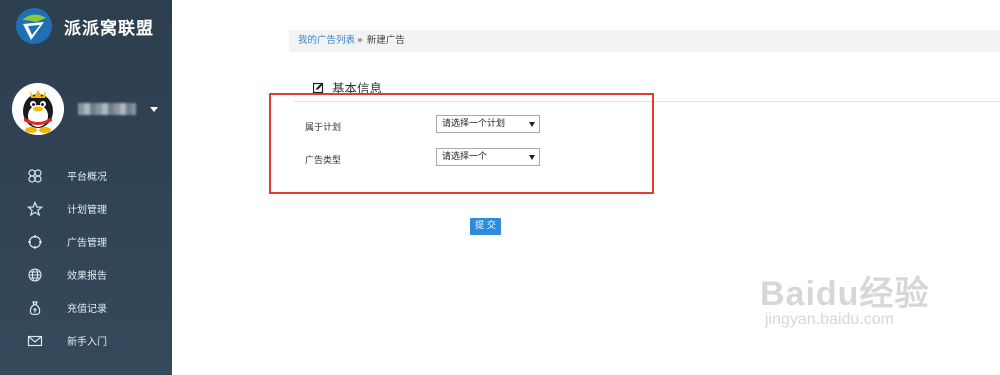  I want to click on sidebar-item-plans: 计划管理, so click(86, 208).